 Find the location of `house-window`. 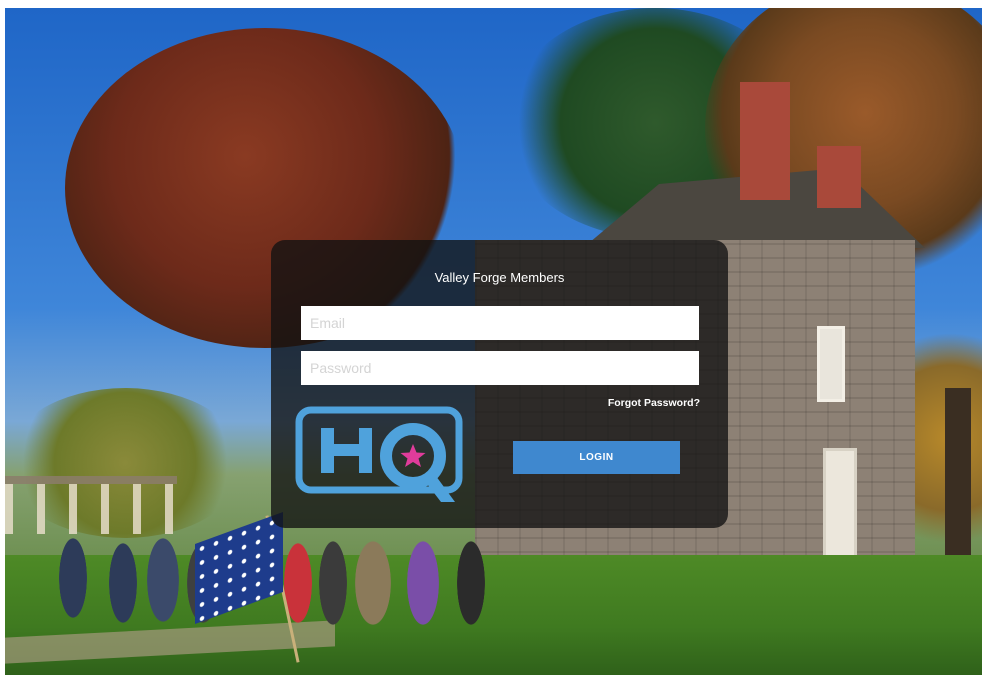

house-window is located at coordinates (831, 364).